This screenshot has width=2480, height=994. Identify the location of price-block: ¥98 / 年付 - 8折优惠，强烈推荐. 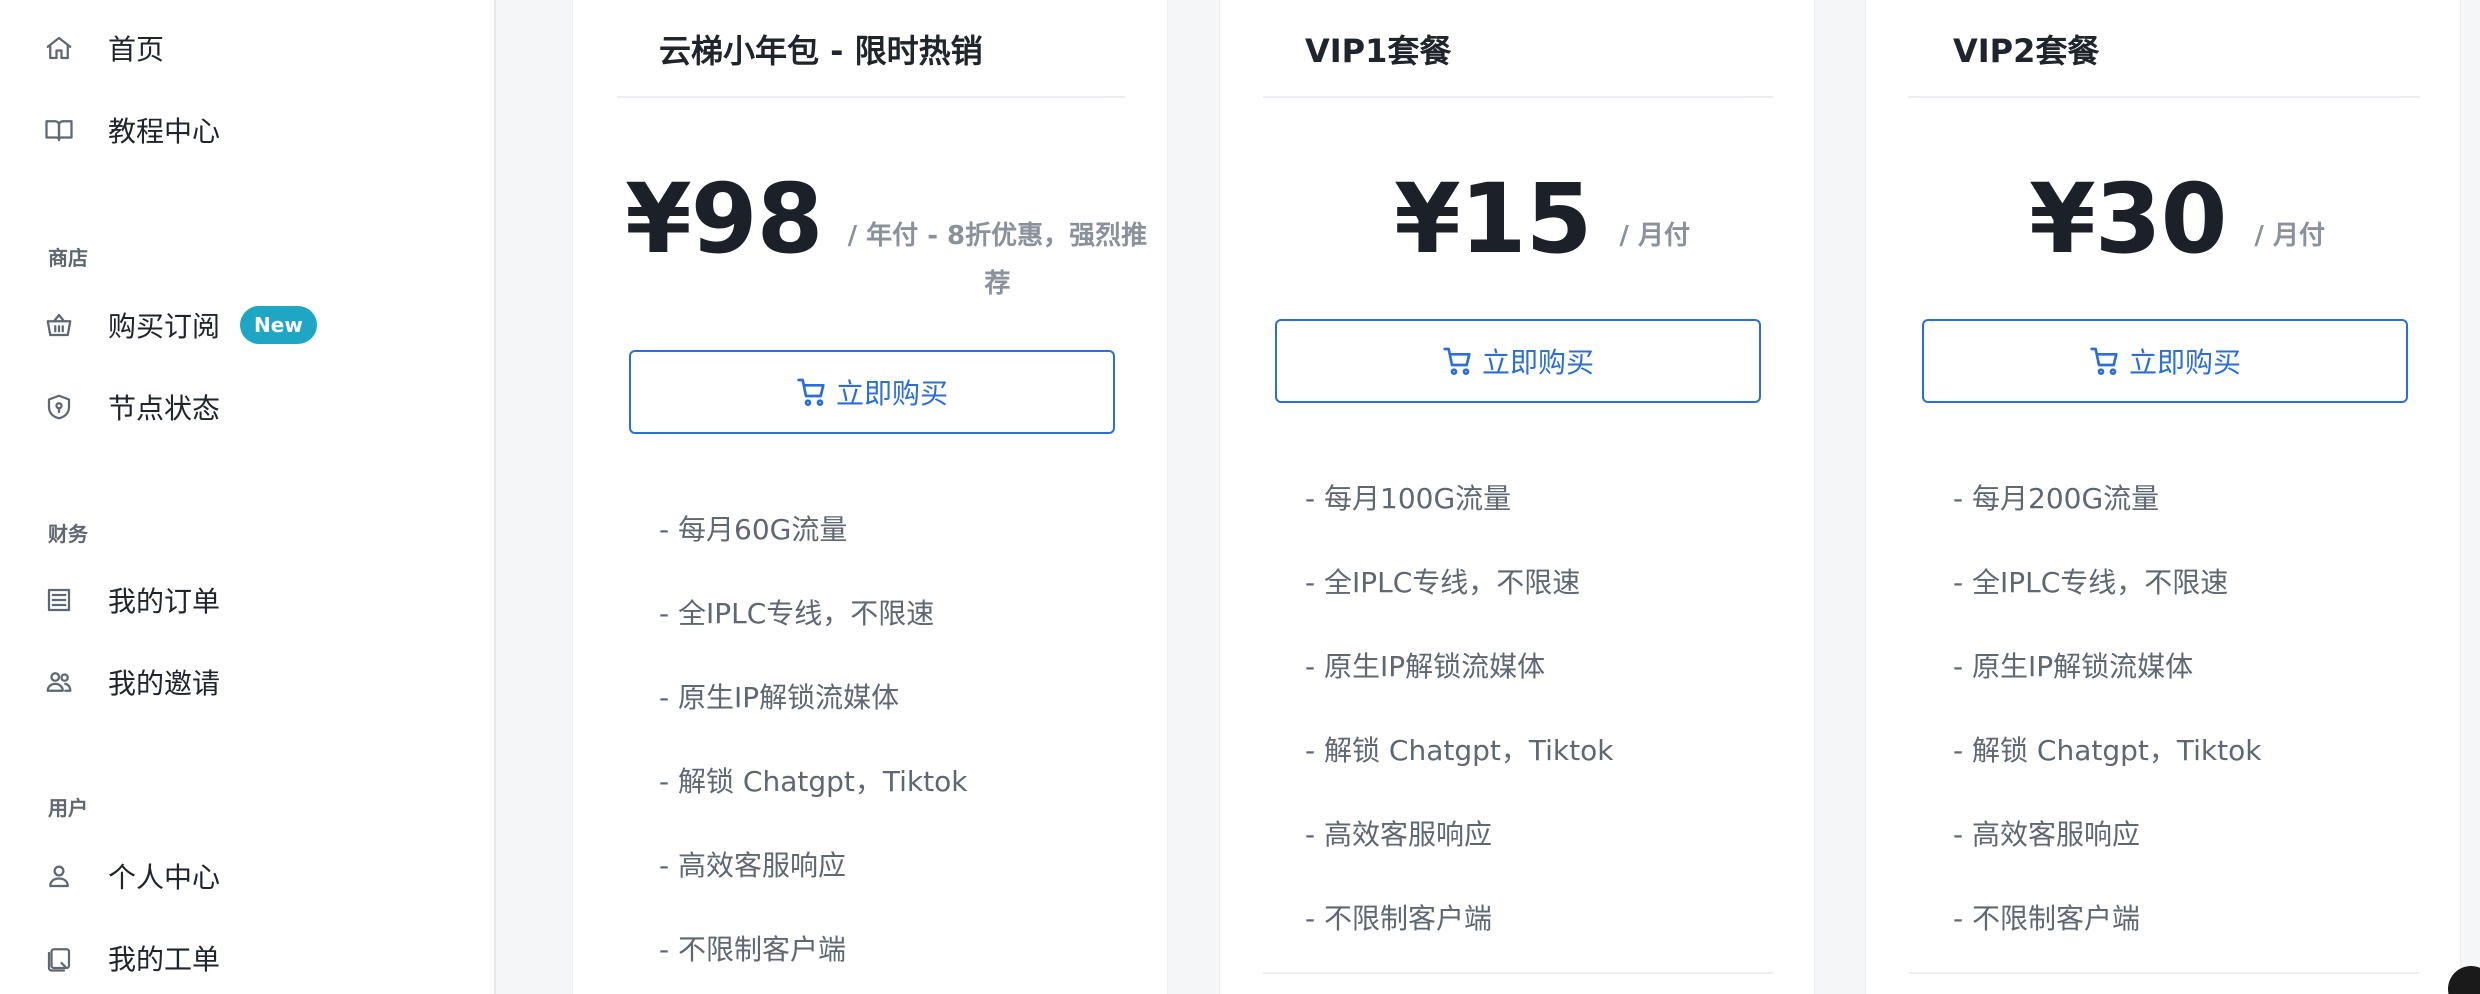
(888, 236).